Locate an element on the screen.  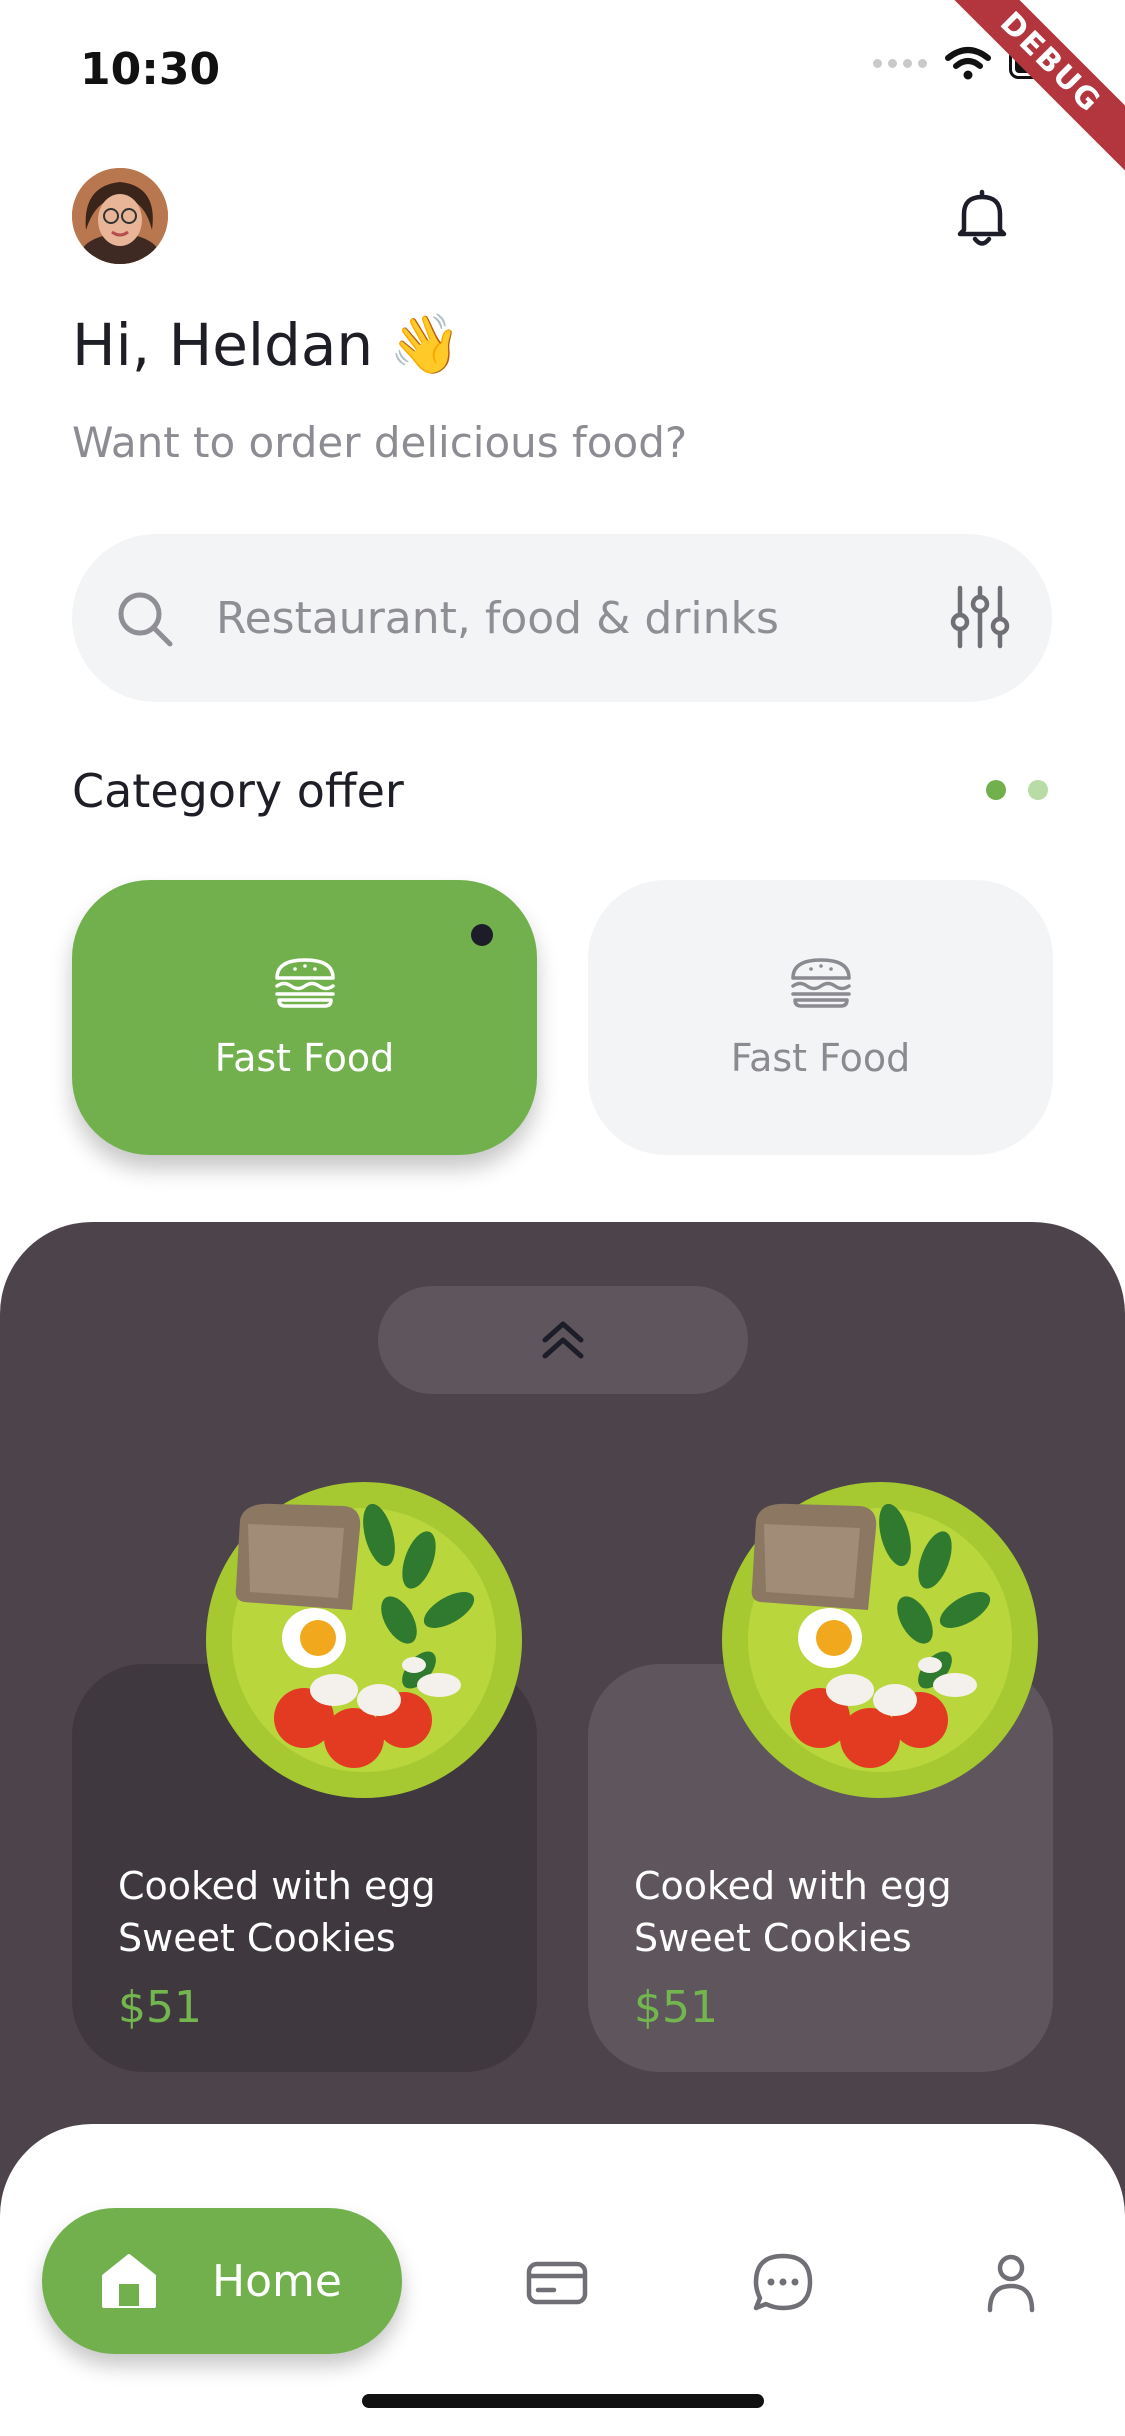
bottom-nav: Home is located at coordinates (562, 2280).